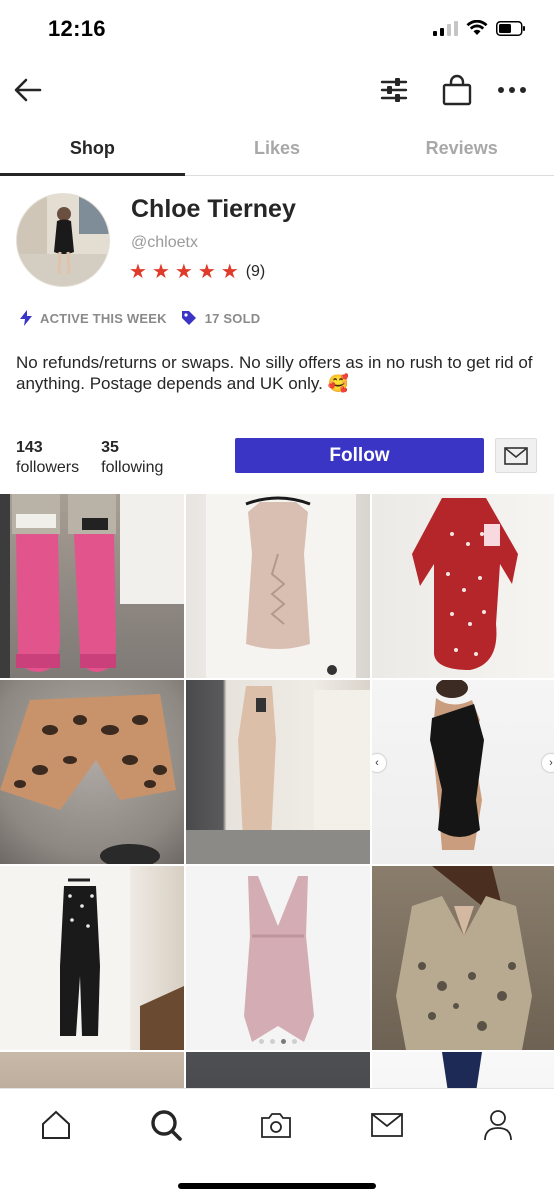 Image resolution: width=554 pixels, height=1200 pixels. I want to click on search-icon, so click(166, 1125).